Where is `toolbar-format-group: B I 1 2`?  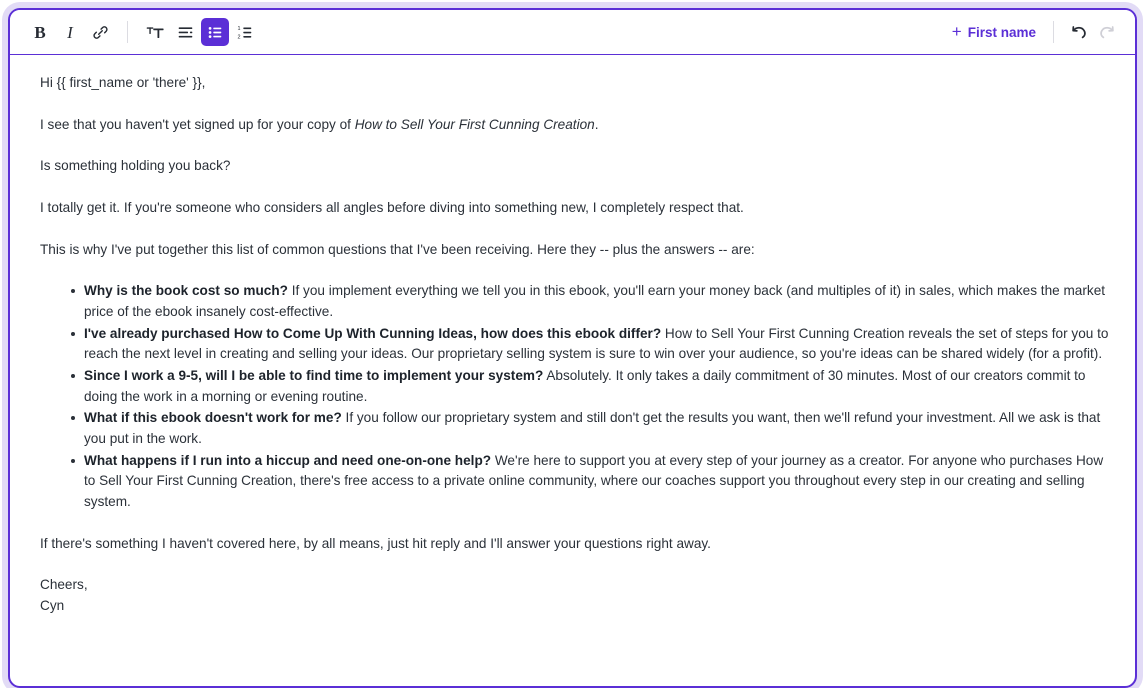
toolbar-format-group: B I 1 2 is located at coordinates (142, 32).